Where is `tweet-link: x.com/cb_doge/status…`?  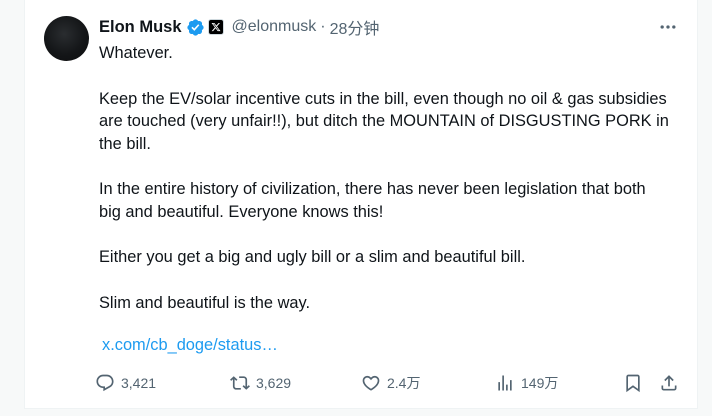 tweet-link: x.com/cb_doge/status… is located at coordinates (190, 345).